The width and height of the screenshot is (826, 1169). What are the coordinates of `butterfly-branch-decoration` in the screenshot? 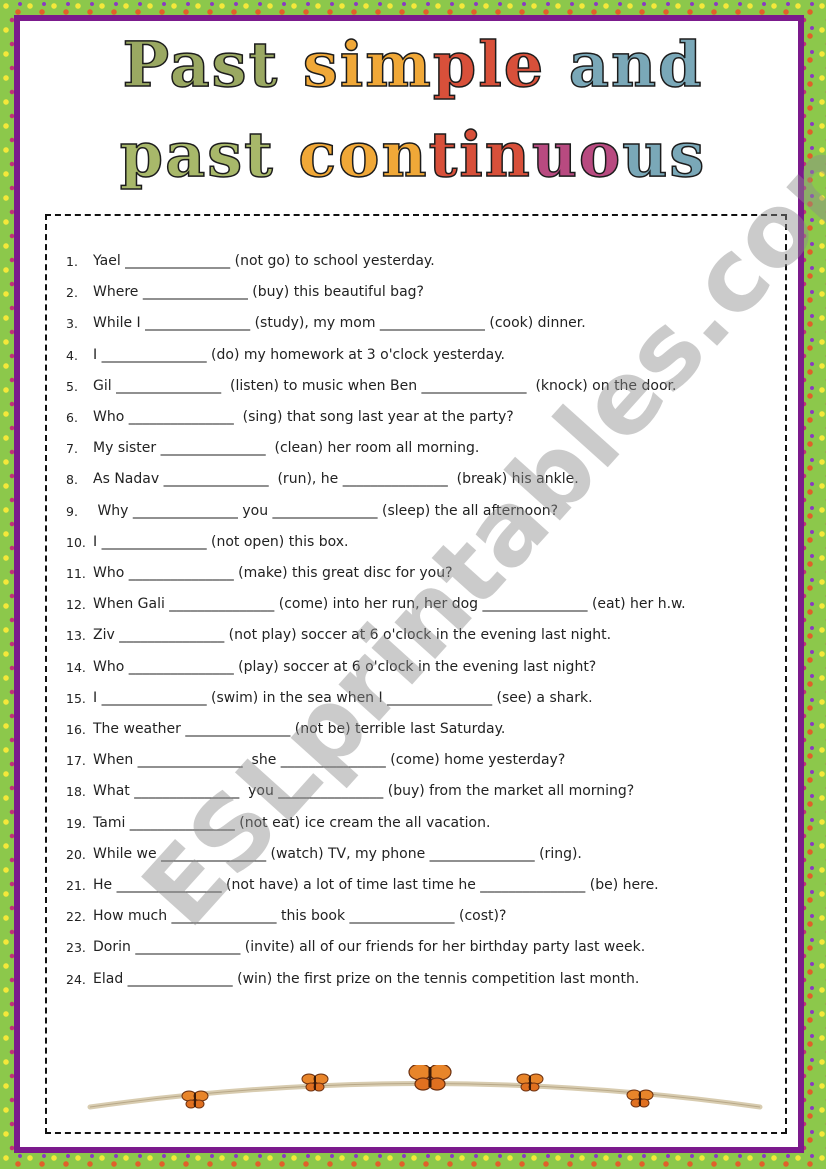 It's located at (425, 1087).